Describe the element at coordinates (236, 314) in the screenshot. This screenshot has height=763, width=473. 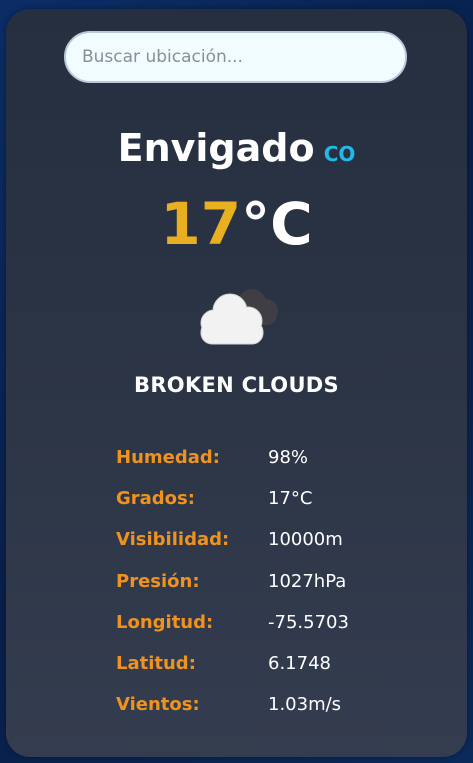
I see `broken-clouds-icon` at that location.